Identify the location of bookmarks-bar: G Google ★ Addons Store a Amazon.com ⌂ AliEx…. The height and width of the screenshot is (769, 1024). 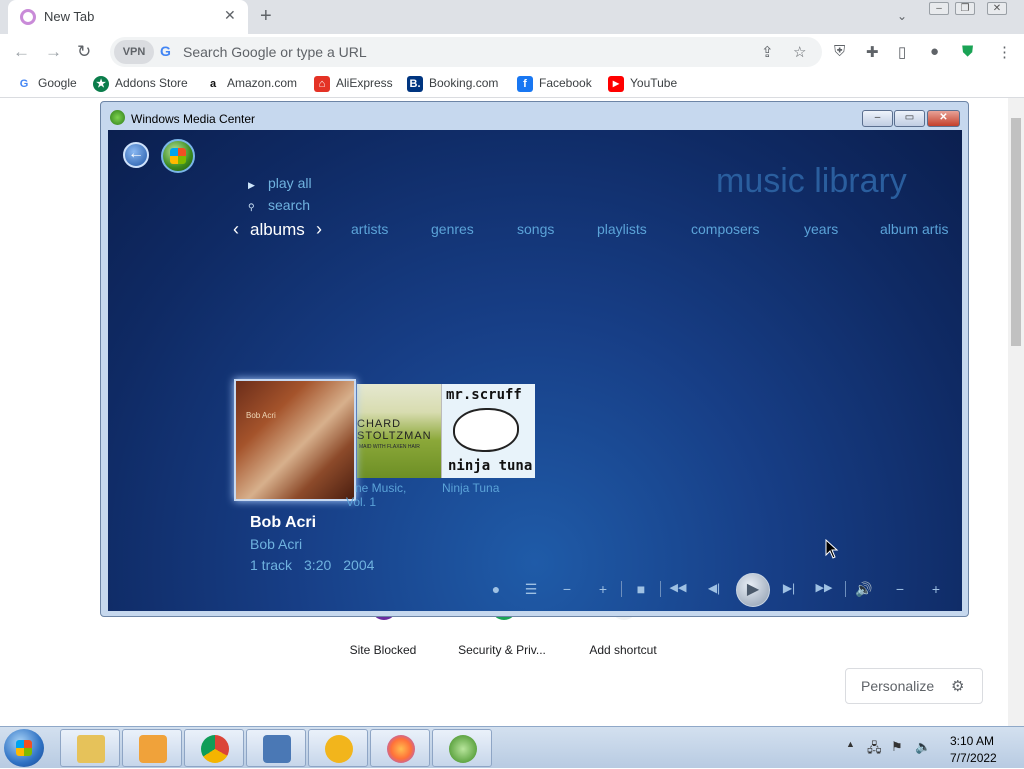
(512, 84).